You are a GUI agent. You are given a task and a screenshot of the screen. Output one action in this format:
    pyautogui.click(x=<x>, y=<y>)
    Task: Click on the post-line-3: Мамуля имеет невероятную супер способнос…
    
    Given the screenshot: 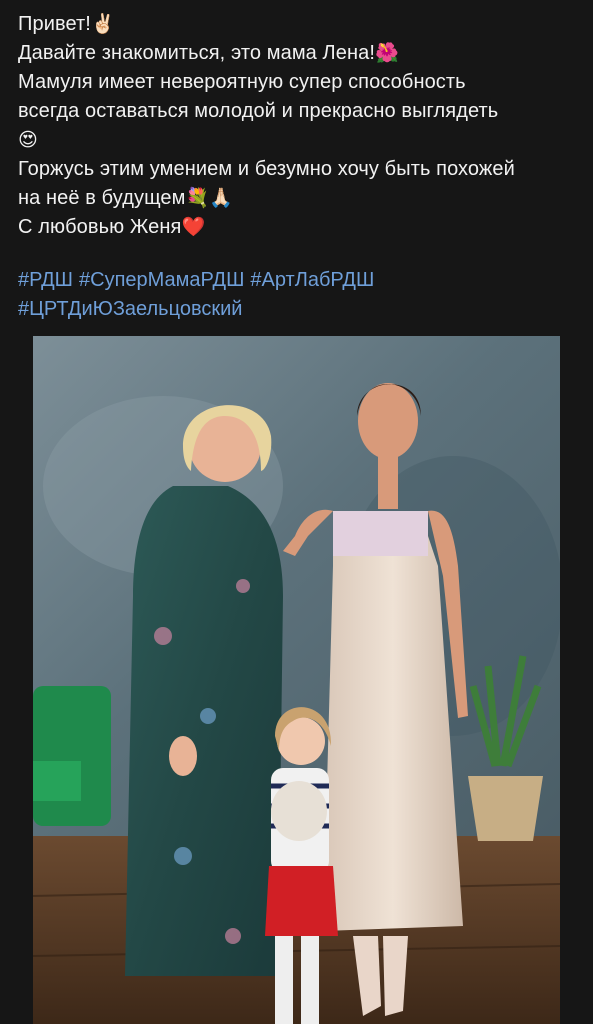 What is the action you would take?
    pyautogui.click(x=242, y=82)
    